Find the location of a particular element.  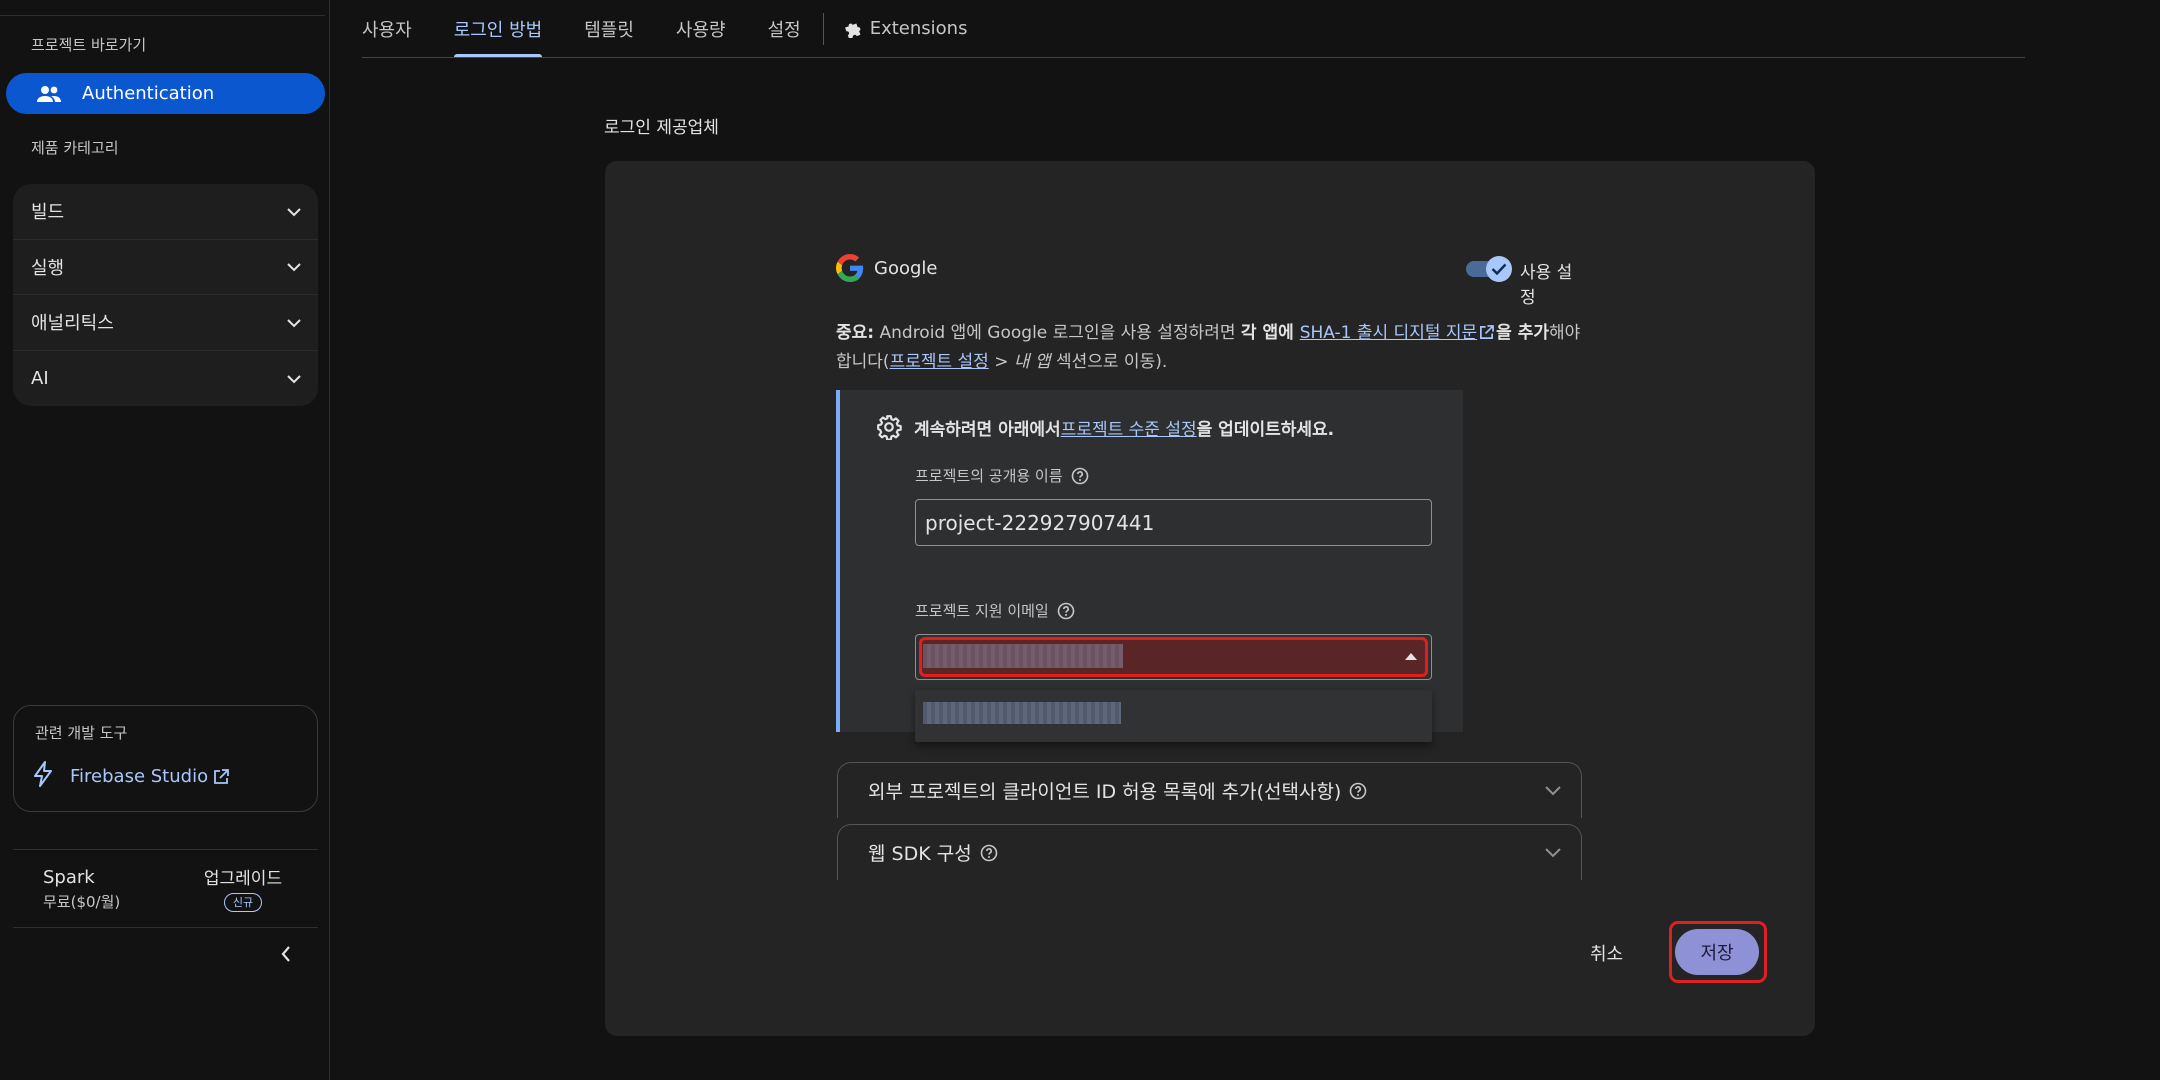

web-sdk-config-accordion: 웹 SDK 구성 is located at coordinates (1209, 852).